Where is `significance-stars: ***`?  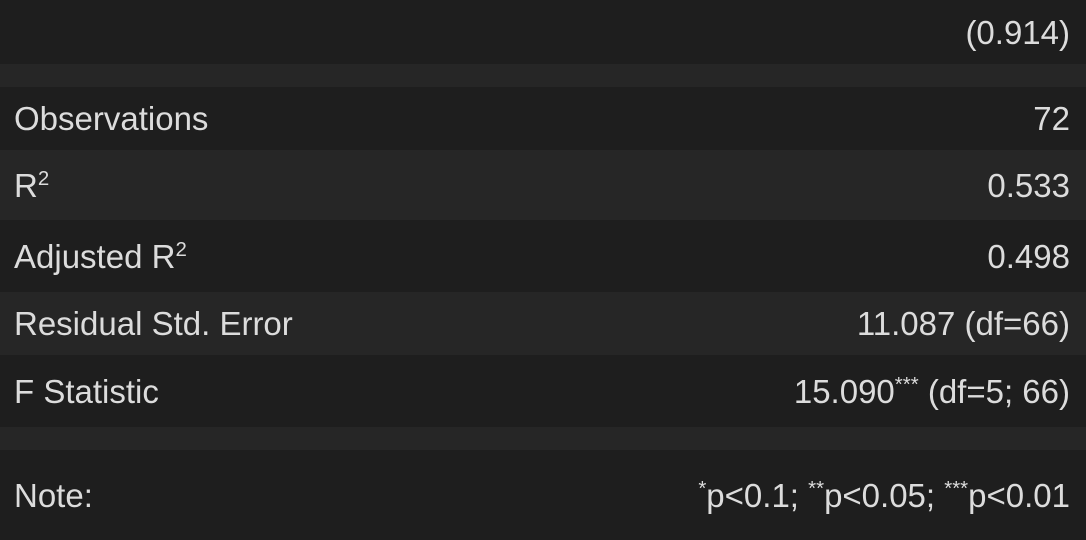
significance-stars: *** is located at coordinates (906, 385).